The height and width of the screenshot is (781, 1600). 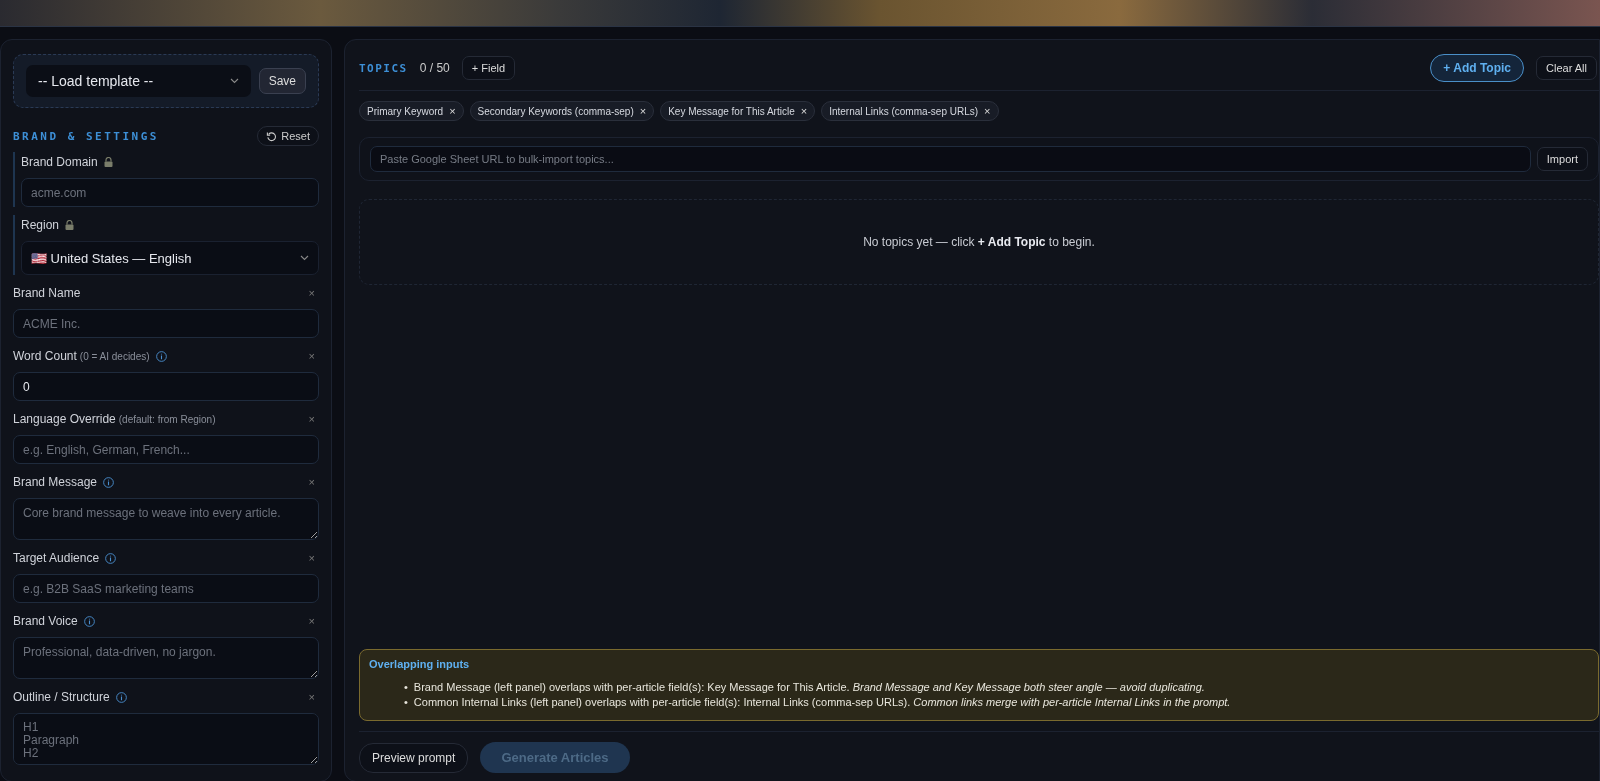 I want to click on field-label: Brand Voice, so click(x=45, y=621).